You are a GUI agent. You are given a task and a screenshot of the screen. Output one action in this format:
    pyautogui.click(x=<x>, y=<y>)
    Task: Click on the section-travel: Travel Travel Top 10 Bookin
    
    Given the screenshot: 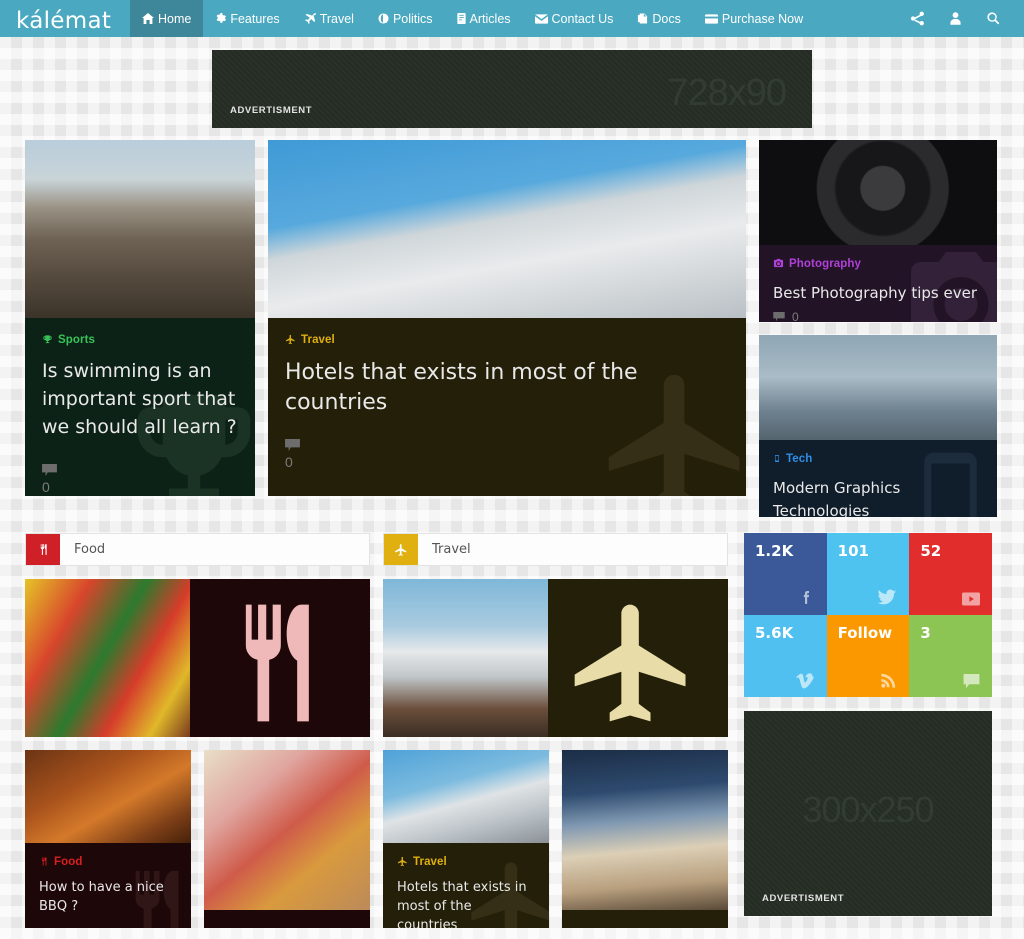 What is the action you would take?
    pyautogui.click(x=555, y=730)
    